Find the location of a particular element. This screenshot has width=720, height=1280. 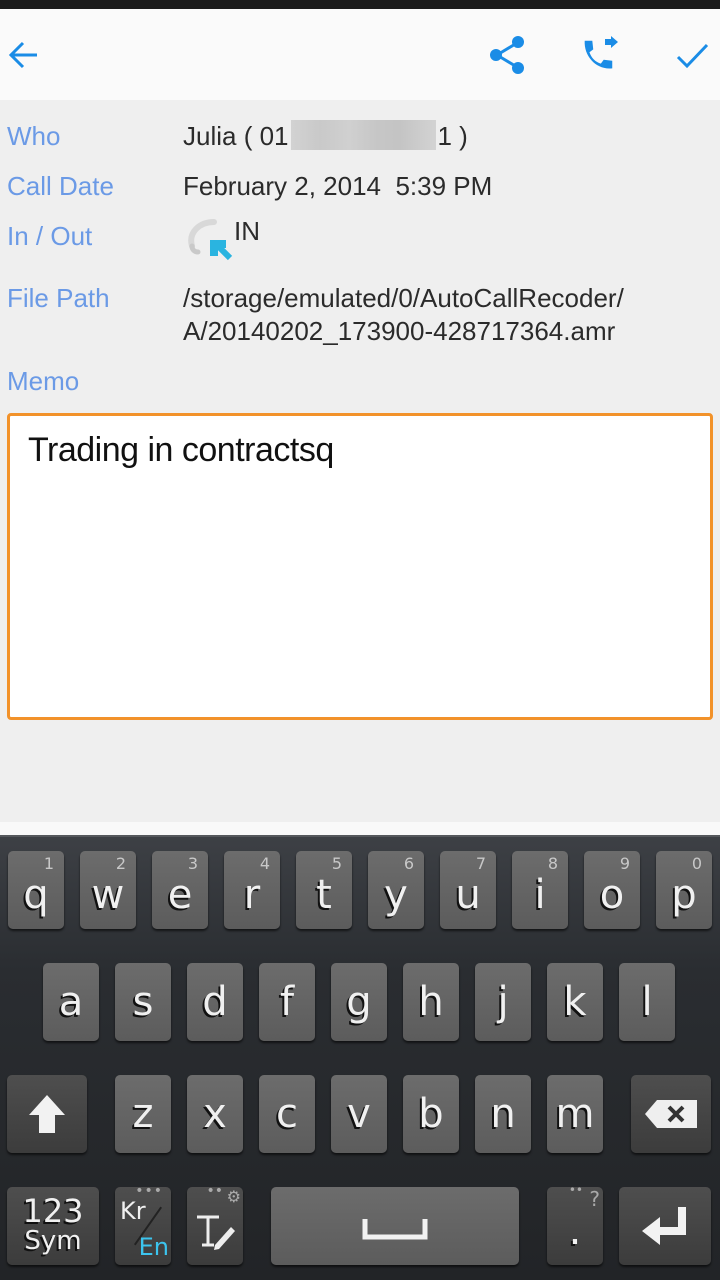

shift-key is located at coordinates (47, 1114).